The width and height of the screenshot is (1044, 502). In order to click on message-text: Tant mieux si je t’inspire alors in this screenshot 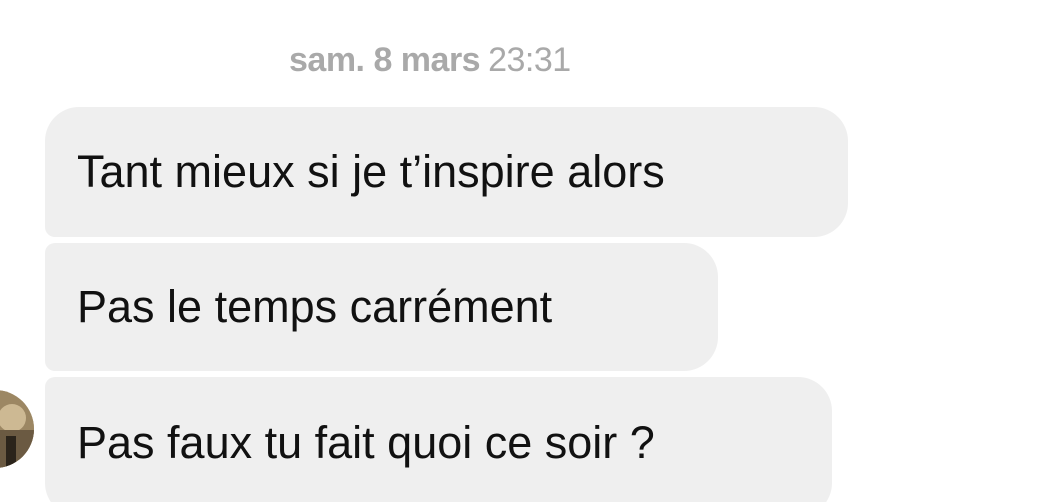, I will do `click(371, 171)`.